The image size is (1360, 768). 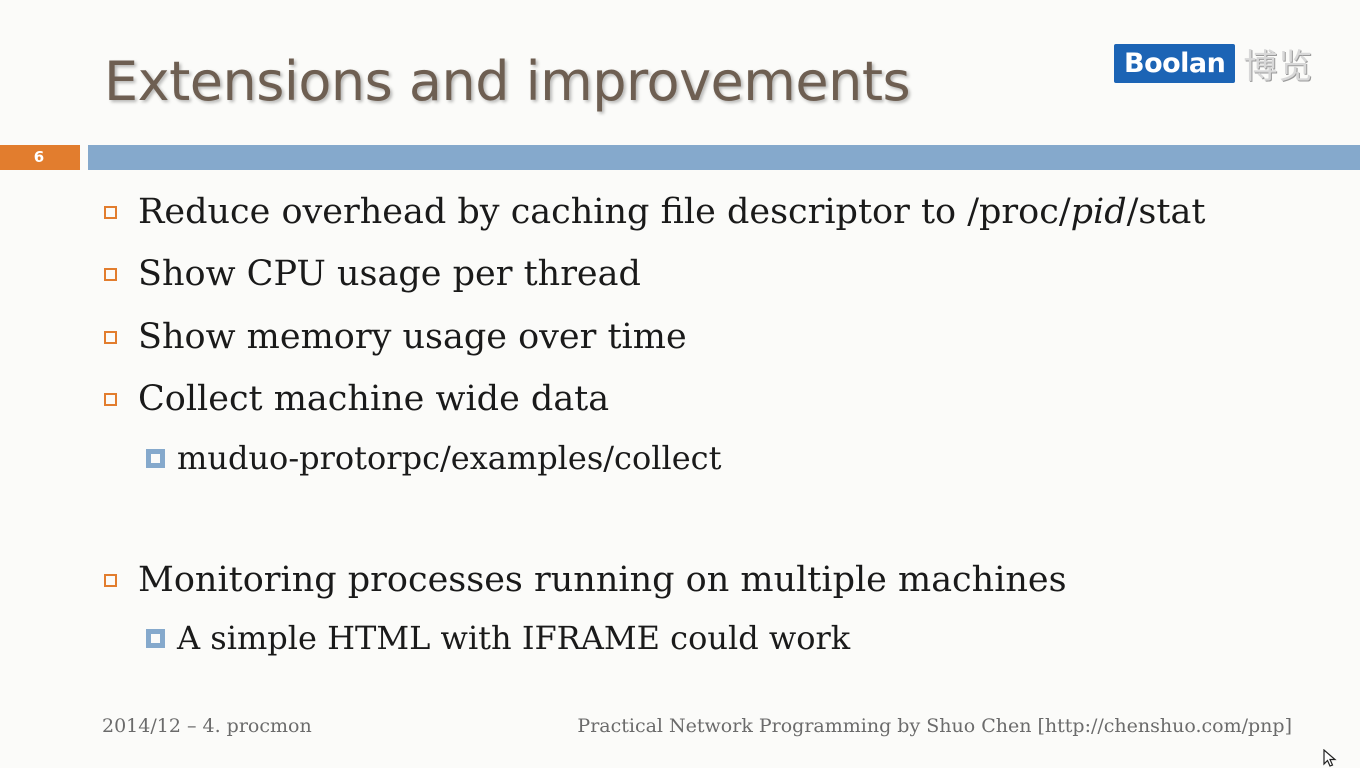 I want to click on sub-bullet-item: muduo-protorpc/examples/collect, so click(x=433, y=458).